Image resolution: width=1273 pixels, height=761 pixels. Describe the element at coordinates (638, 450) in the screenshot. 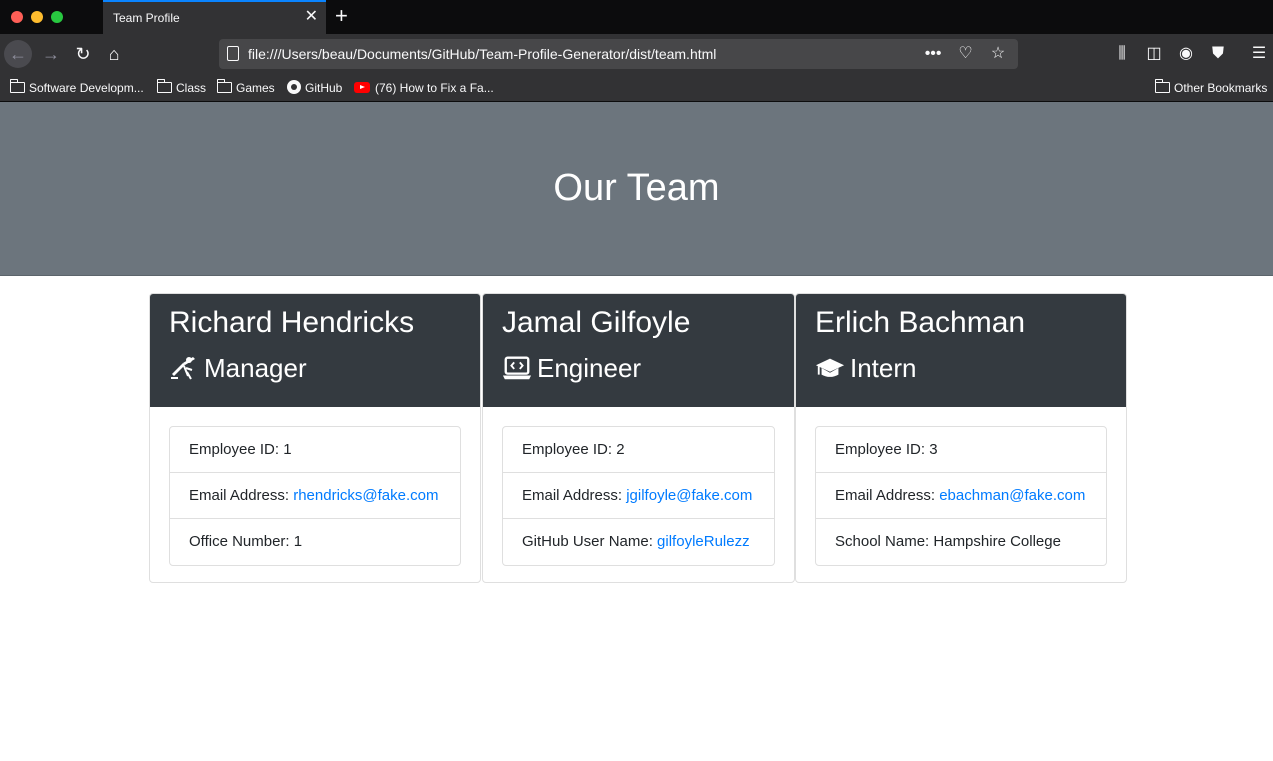

I see `employee-id-row: Employee ID: 2` at that location.